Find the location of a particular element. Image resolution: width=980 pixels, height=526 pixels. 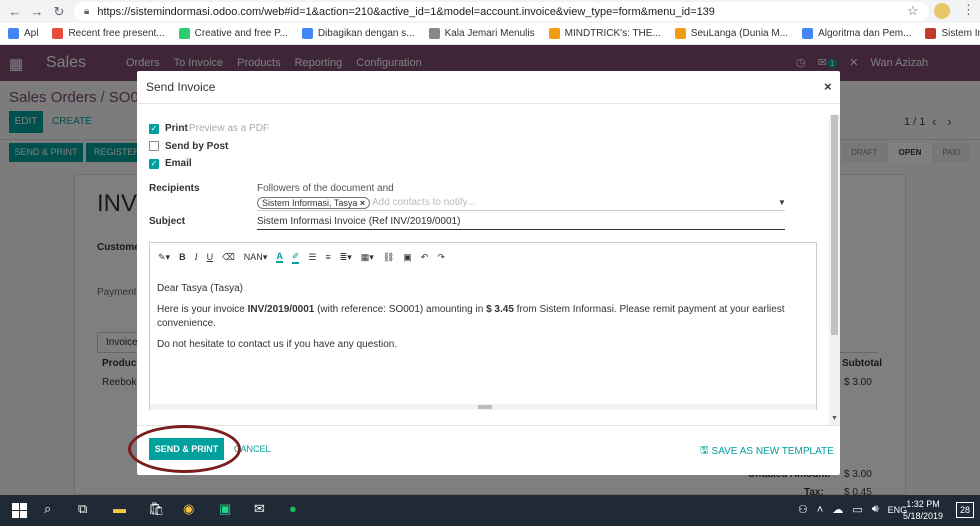

dropdown-caret-icon: ▼ is located at coordinates (782, 202).